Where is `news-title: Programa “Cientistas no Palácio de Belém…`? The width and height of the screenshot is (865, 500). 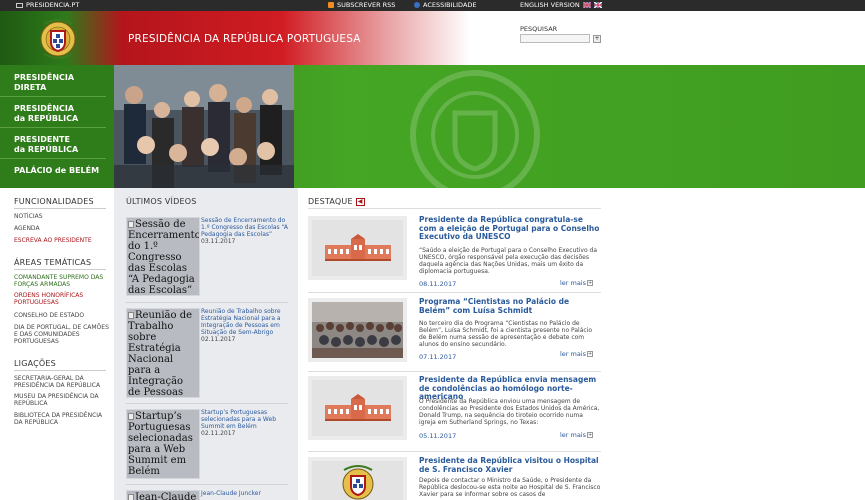
news-title: Programa “Cientistas no Palácio de Belém… is located at coordinates (510, 306).